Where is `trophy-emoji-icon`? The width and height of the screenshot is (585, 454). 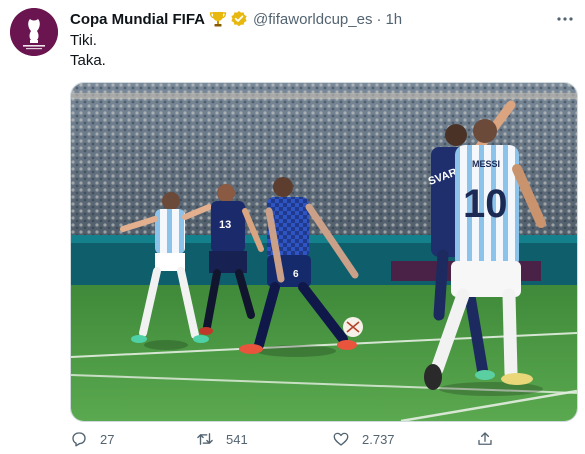 trophy-emoji-icon is located at coordinates (218, 19).